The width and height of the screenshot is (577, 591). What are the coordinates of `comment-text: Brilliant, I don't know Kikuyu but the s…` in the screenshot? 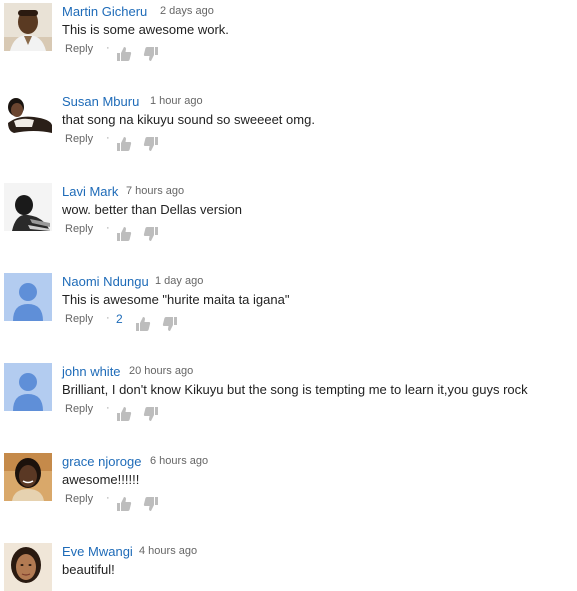 It's located at (295, 389).